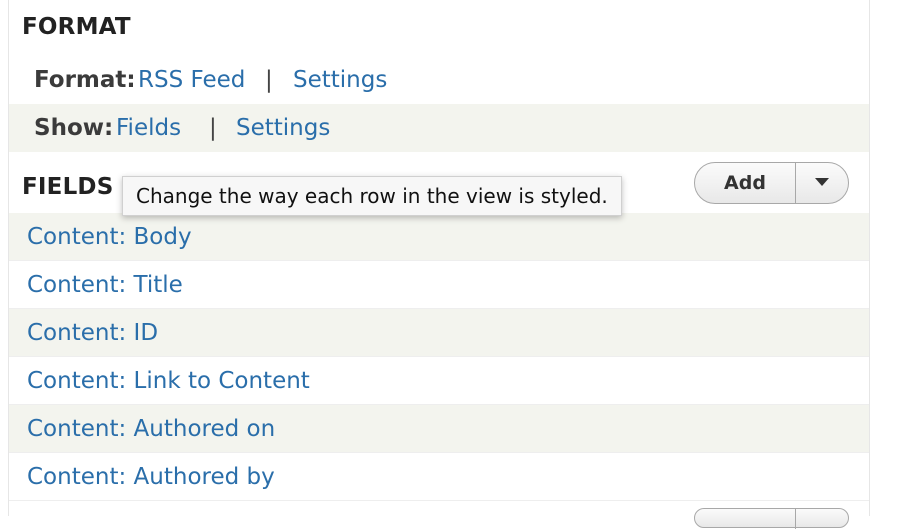 Image resolution: width=900 pixels, height=529 pixels. Describe the element at coordinates (105, 285) in the screenshot. I see `field-link: Content: Title` at that location.